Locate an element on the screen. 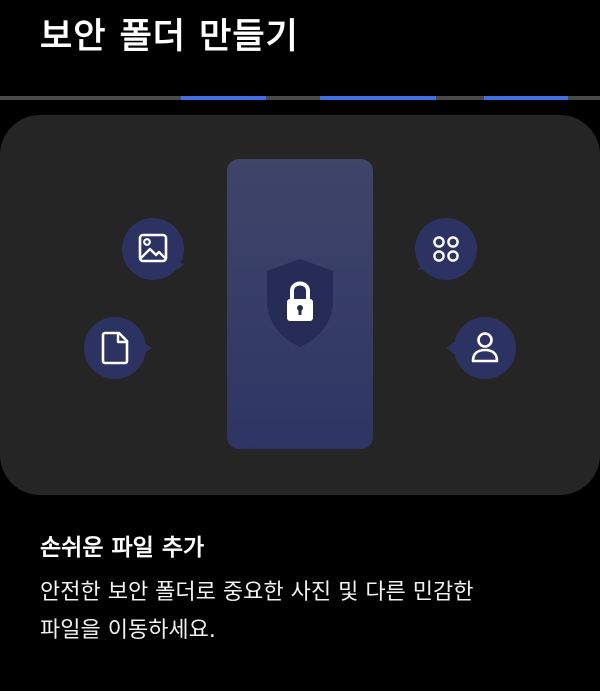  shield-lock-icon is located at coordinates (300, 303).